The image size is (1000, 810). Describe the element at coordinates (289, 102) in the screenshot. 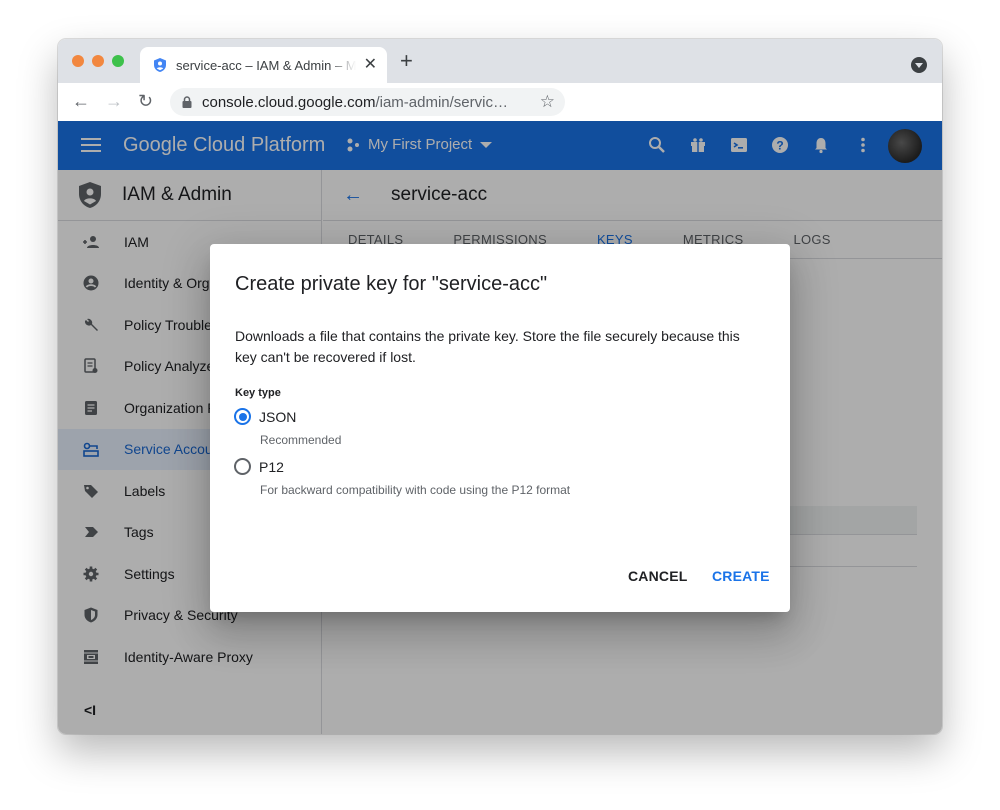

I see `url-host: console.cloud.google.com` at that location.